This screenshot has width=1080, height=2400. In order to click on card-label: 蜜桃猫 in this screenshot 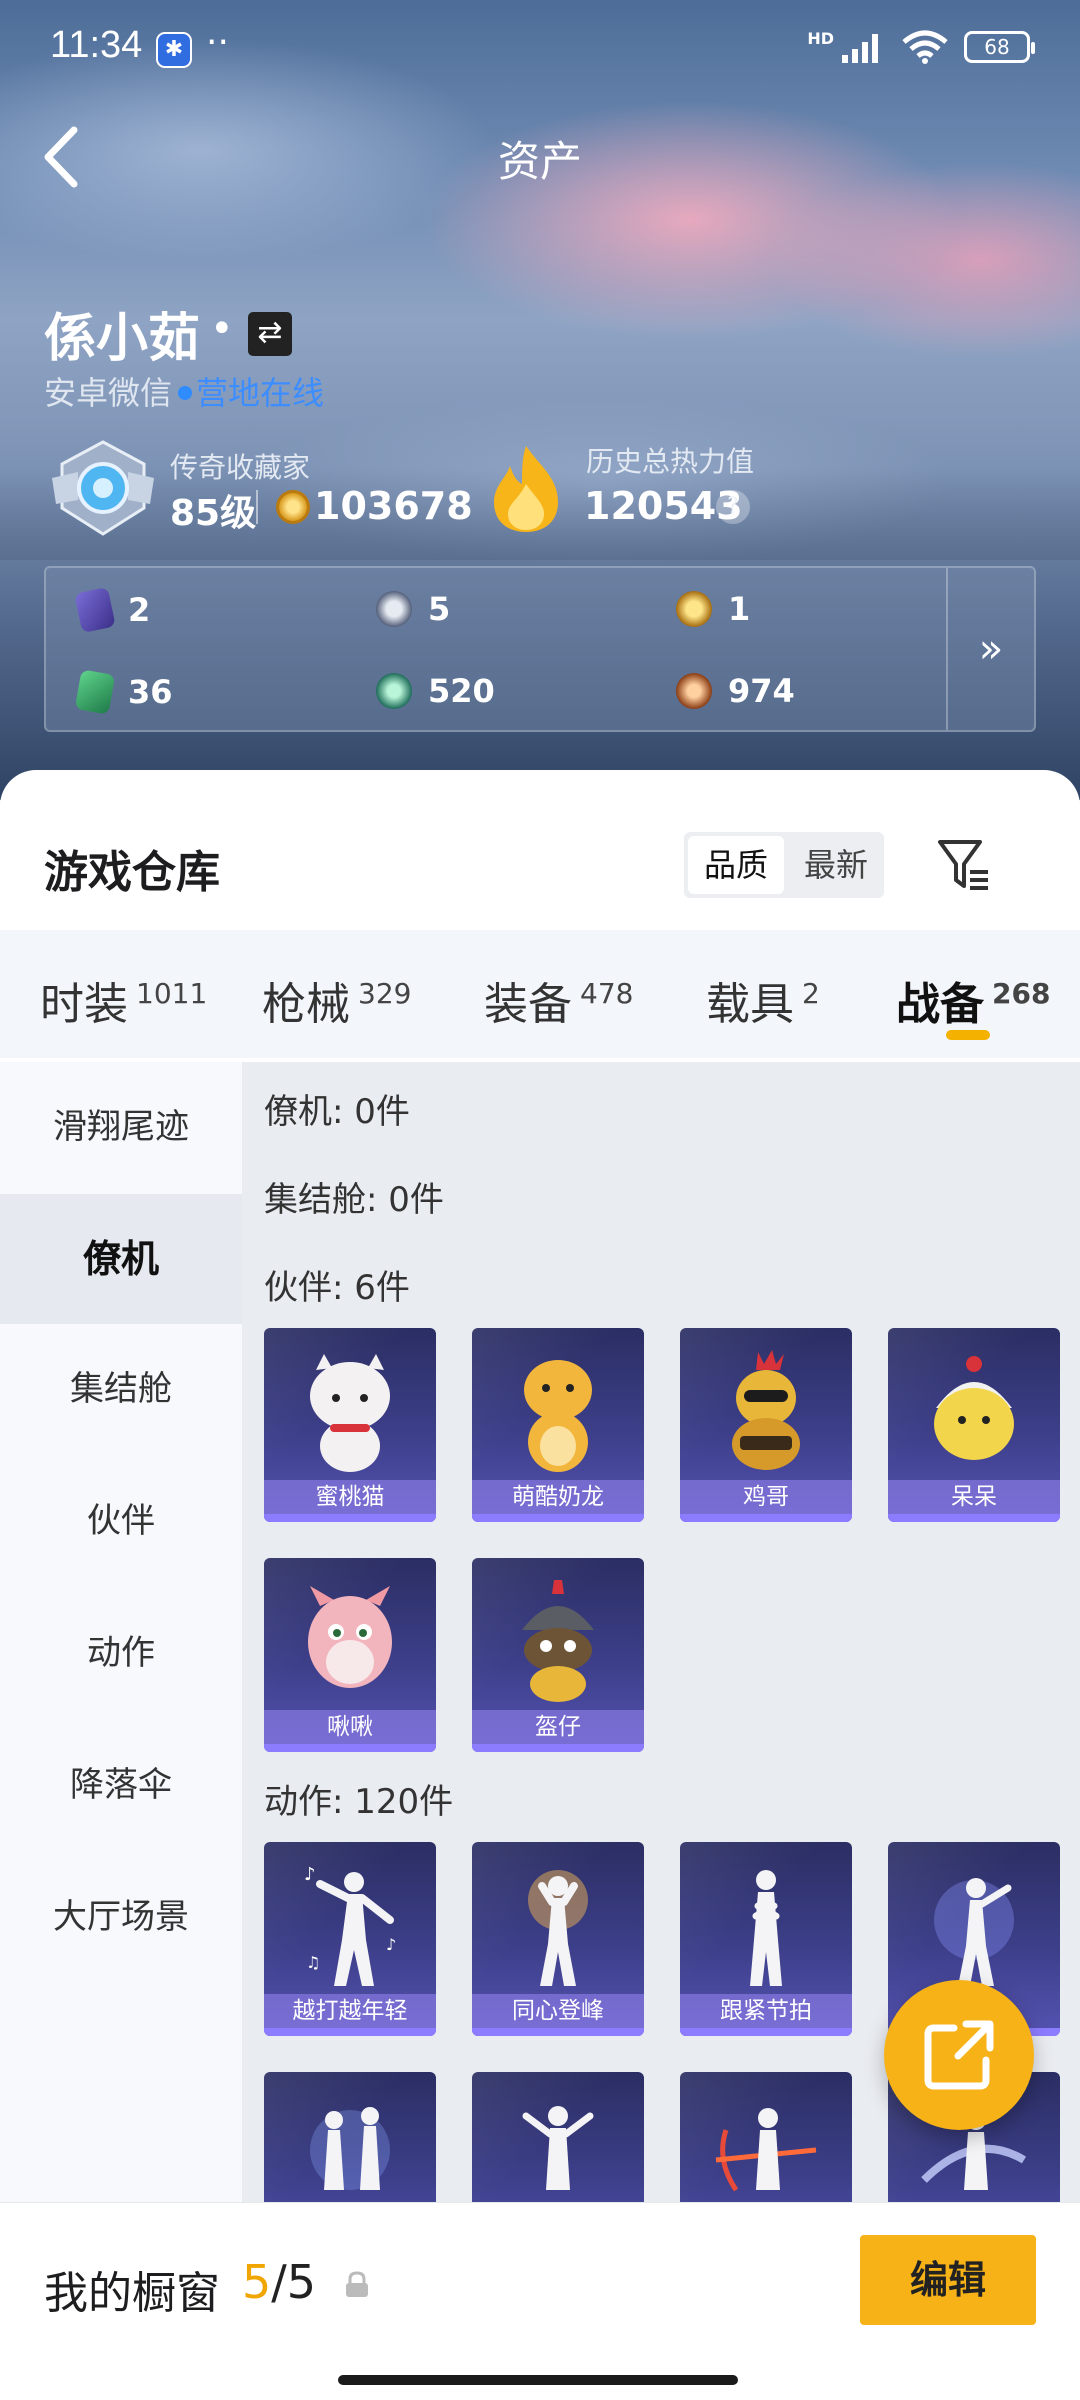, I will do `click(350, 1497)`.